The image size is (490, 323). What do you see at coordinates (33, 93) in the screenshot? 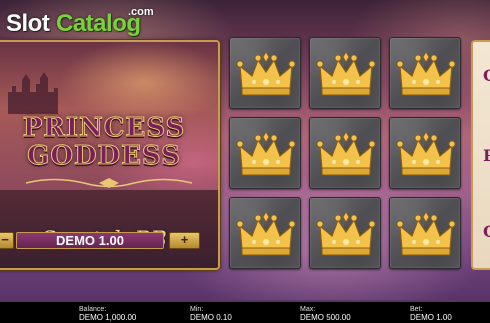
I see `castle-icon` at bounding box center [33, 93].